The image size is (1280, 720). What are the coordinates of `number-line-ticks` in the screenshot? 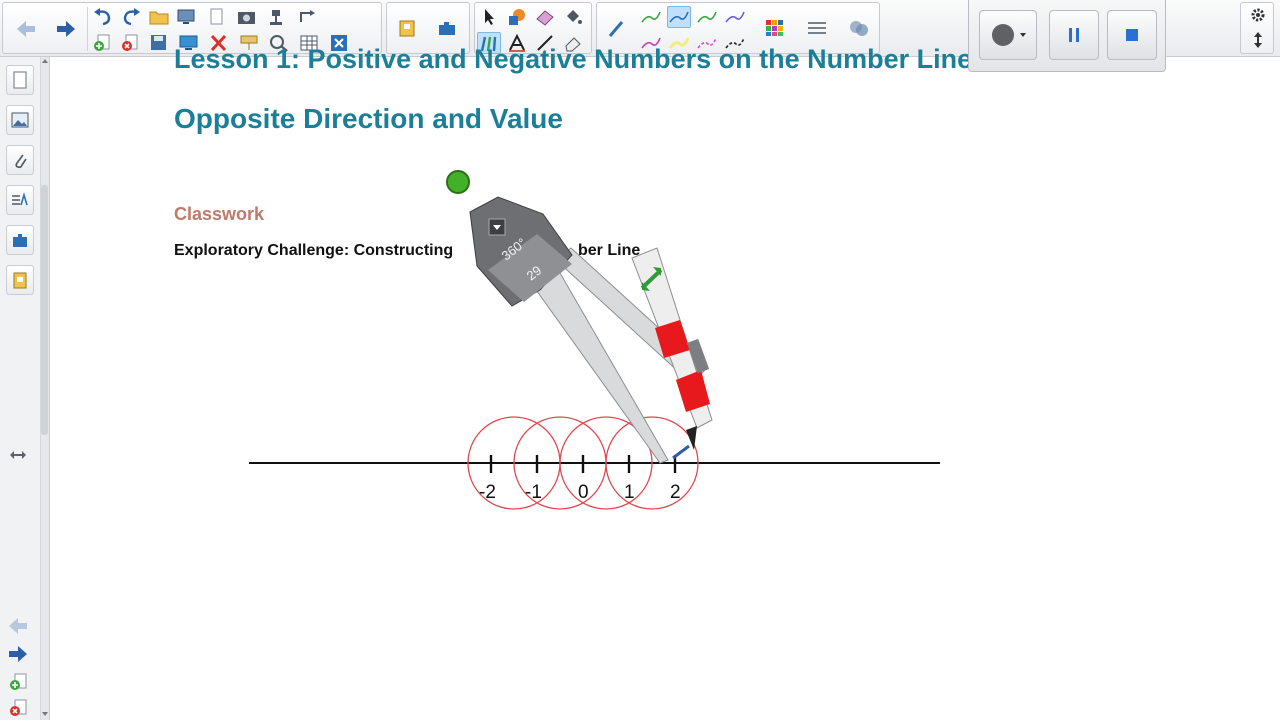 It's located at (583, 464).